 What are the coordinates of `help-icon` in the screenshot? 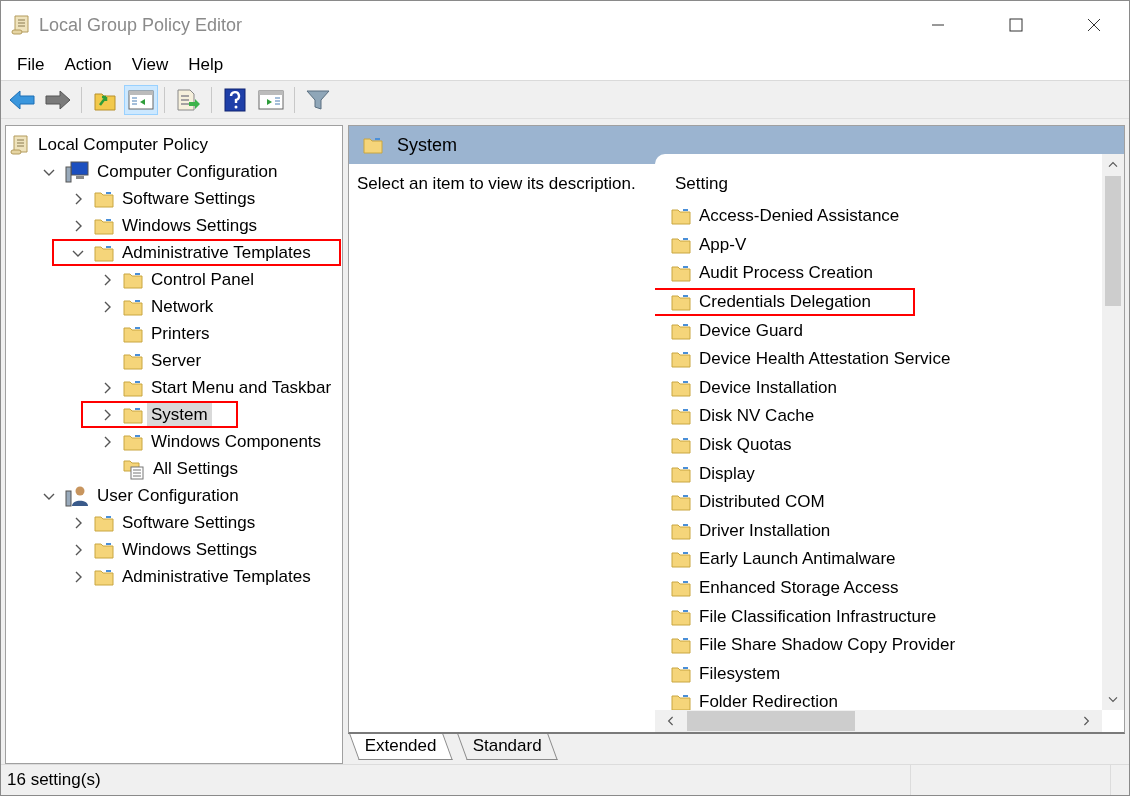 It's located at (235, 99).